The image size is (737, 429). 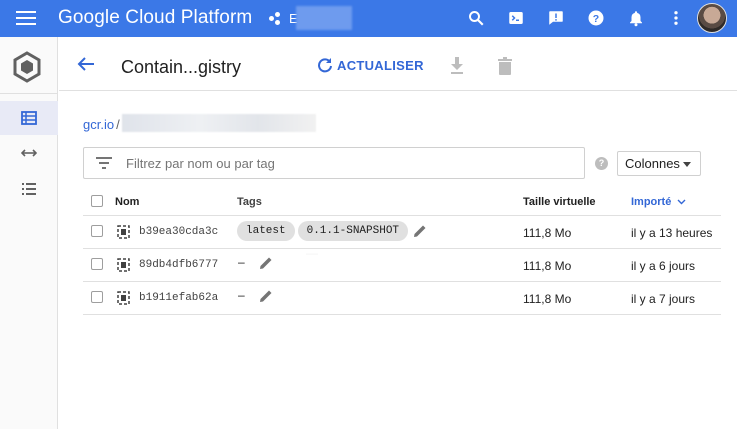 I want to click on settings-list-icon, so click(x=29, y=189).